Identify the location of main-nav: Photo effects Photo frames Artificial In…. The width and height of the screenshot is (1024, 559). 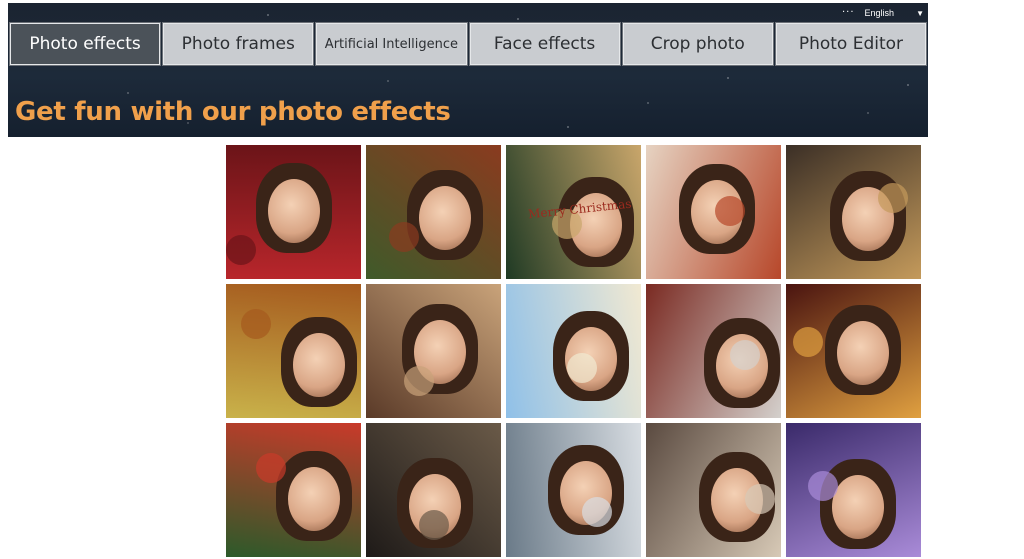
(468, 44).